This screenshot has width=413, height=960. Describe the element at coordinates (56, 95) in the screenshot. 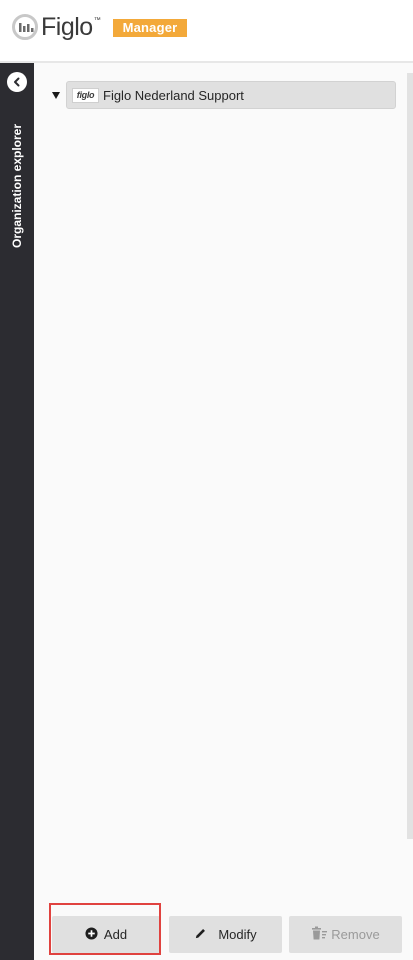

I see `caret-down-icon` at that location.